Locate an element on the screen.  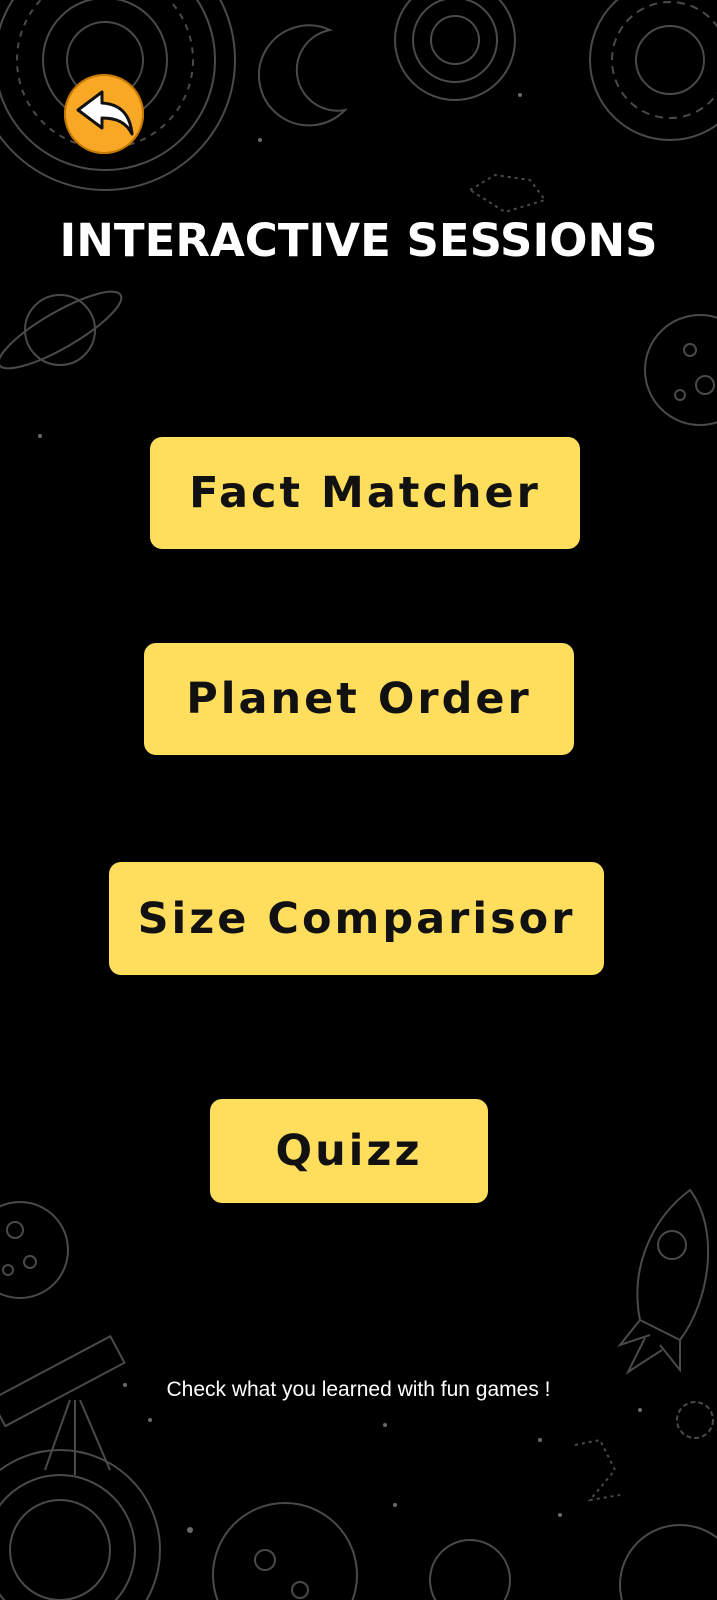
moon-crater-icon is located at coordinates (285, 1551).